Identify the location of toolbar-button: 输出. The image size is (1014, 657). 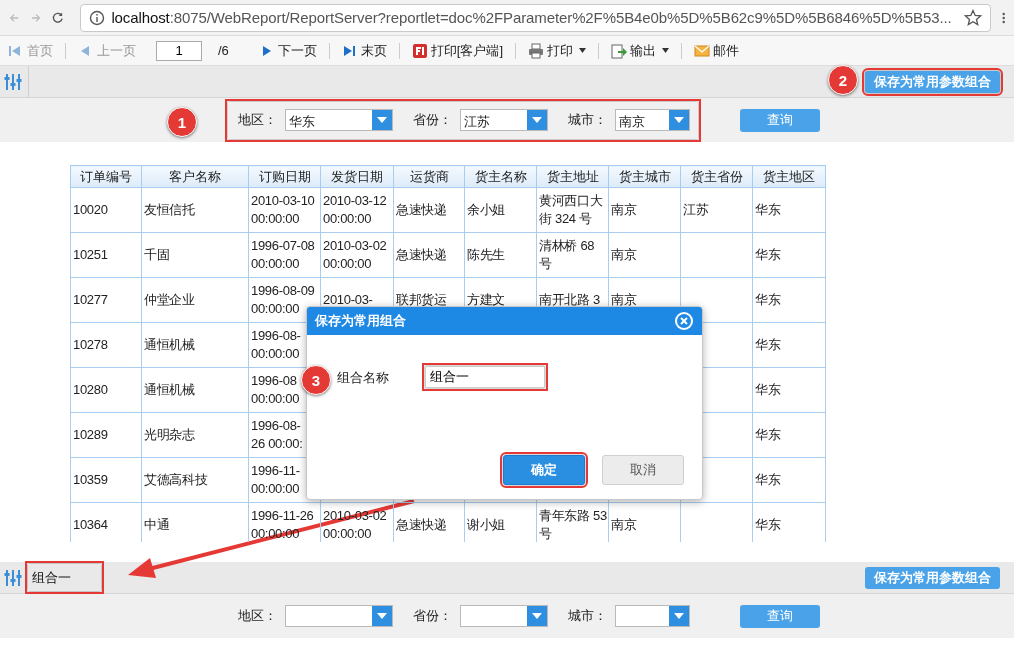
(640, 50).